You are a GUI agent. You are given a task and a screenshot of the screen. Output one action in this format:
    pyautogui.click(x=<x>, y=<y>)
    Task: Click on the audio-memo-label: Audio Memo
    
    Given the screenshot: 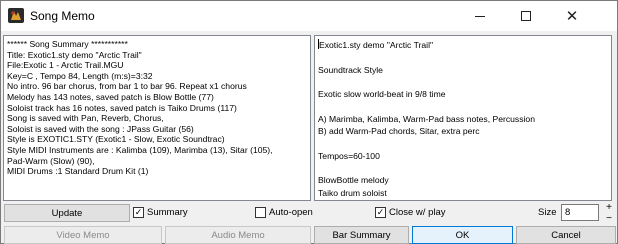 What is the action you would take?
    pyautogui.click(x=238, y=235)
    